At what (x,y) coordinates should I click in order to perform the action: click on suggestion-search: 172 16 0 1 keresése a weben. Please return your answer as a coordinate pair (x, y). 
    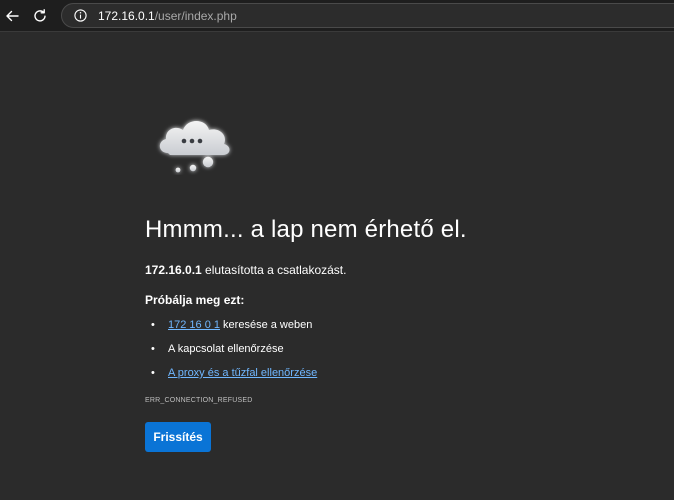
    Looking at the image, I should click on (231, 328).